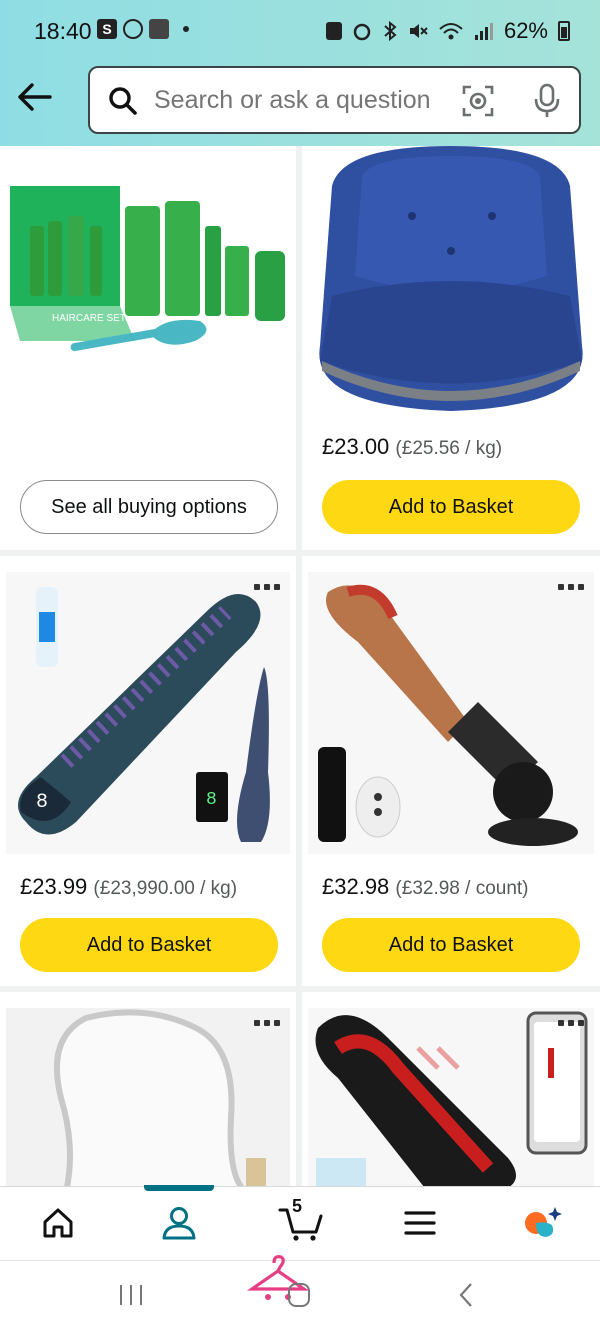 This screenshot has height=1333, width=600. I want to click on system-icons: 62%, so click(447, 31).